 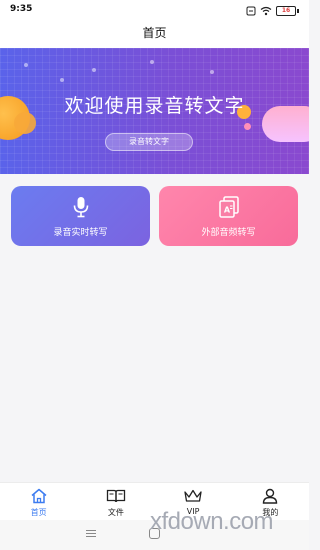 What do you see at coordinates (226, 210) in the screenshot?
I see `svg-text: A` at bounding box center [226, 210].